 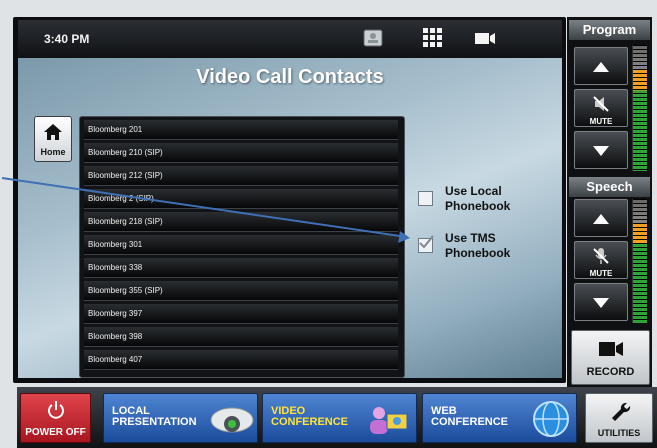 What do you see at coordinates (610, 372) in the screenshot?
I see `record-label: RECORD` at bounding box center [610, 372].